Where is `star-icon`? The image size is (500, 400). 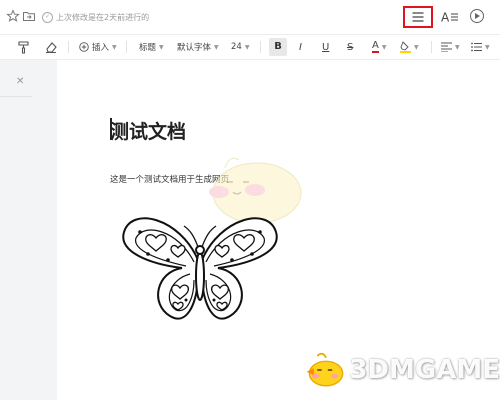
star-icon is located at coordinates (13, 16).